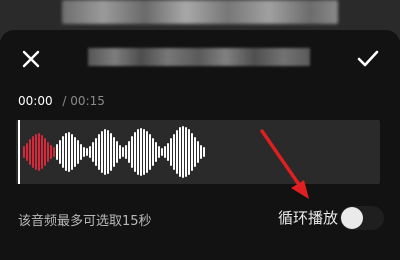 The image size is (400, 260). Describe the element at coordinates (200, 12) in the screenshot. I see `blurred-title` at that location.